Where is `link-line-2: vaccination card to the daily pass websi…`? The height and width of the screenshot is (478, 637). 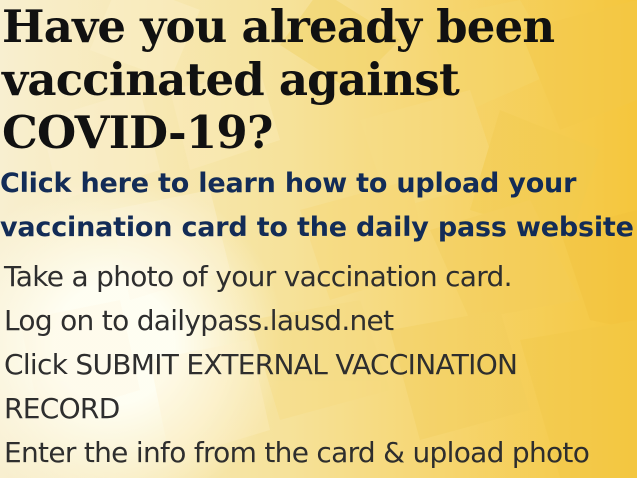 link-line-2: vaccination card to the daily pass websi… is located at coordinates (317, 227).